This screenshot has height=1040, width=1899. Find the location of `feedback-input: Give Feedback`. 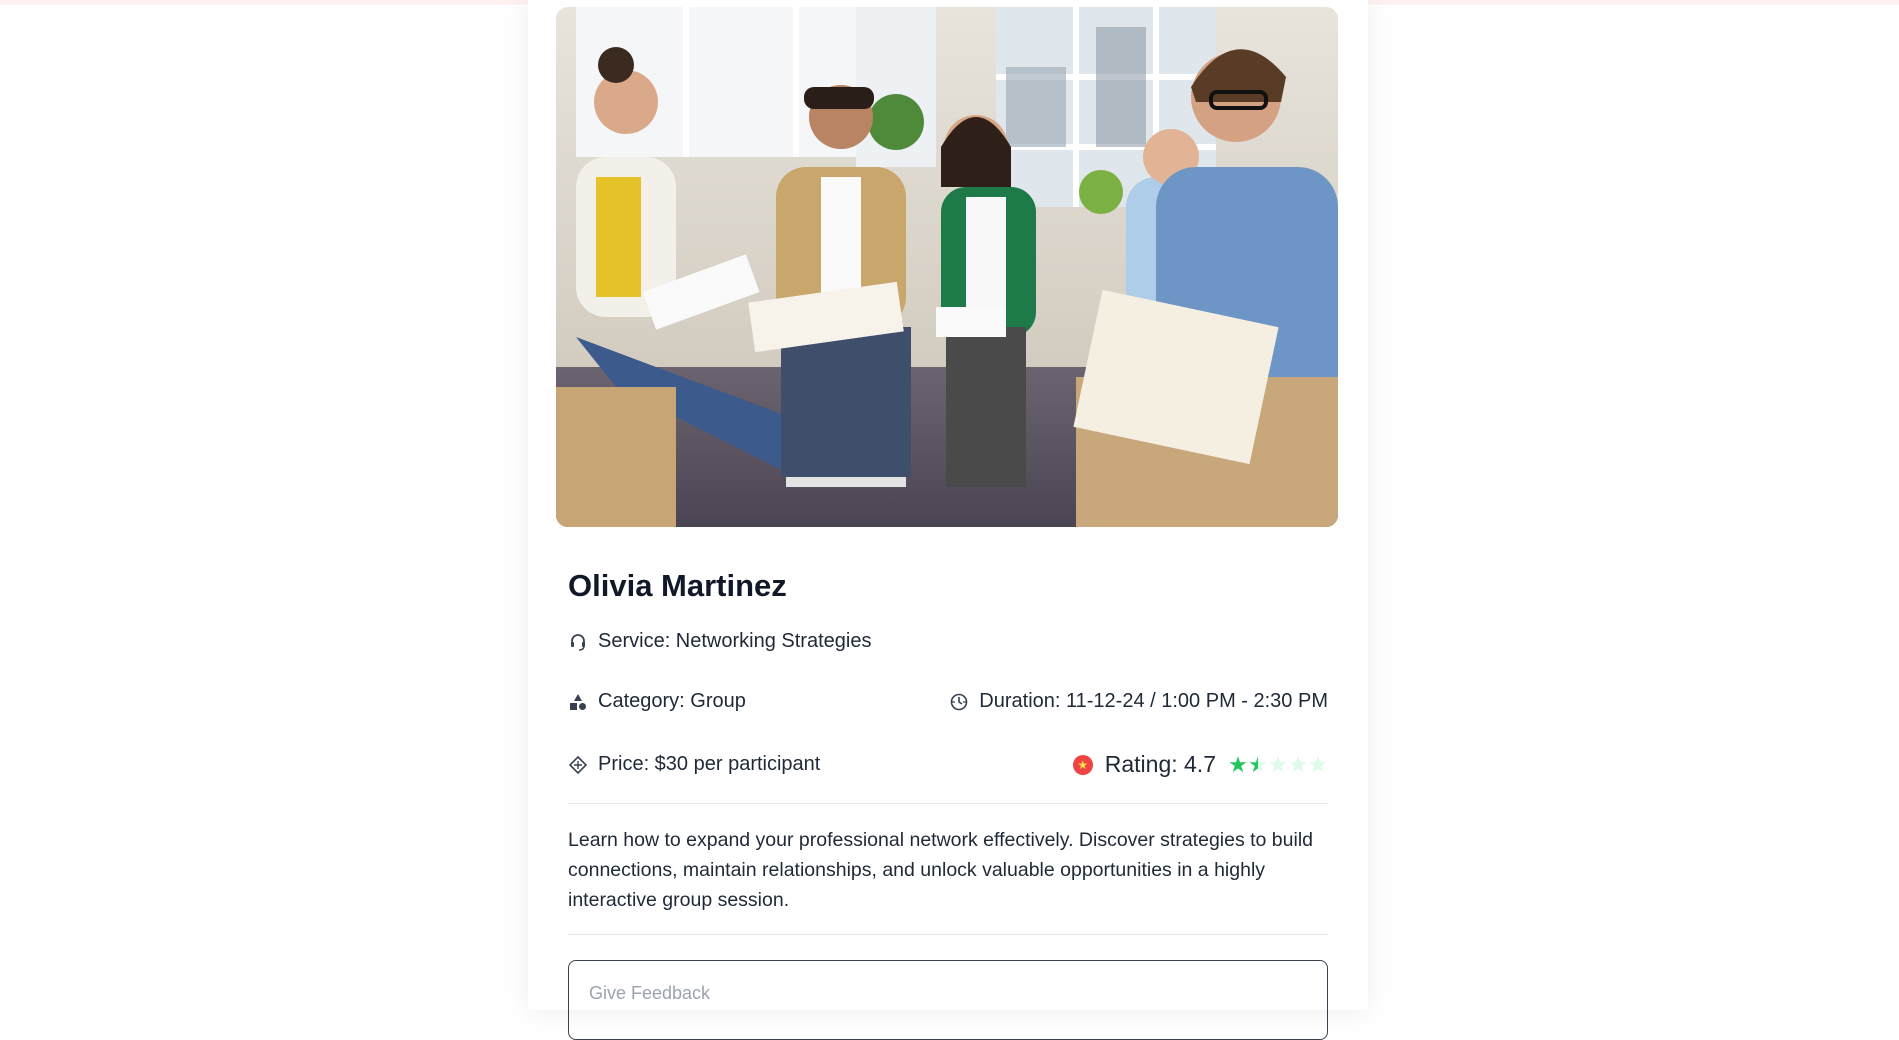

feedback-input: Give Feedback is located at coordinates (948, 1000).